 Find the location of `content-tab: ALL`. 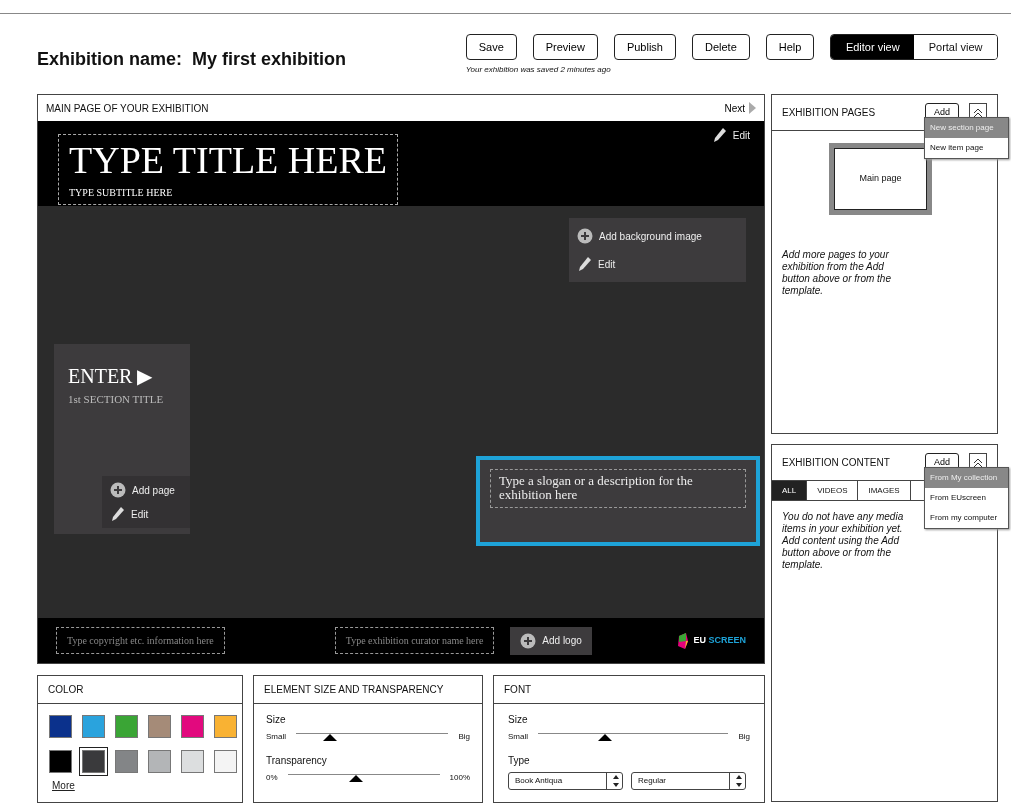

content-tab: ALL is located at coordinates (790, 490).